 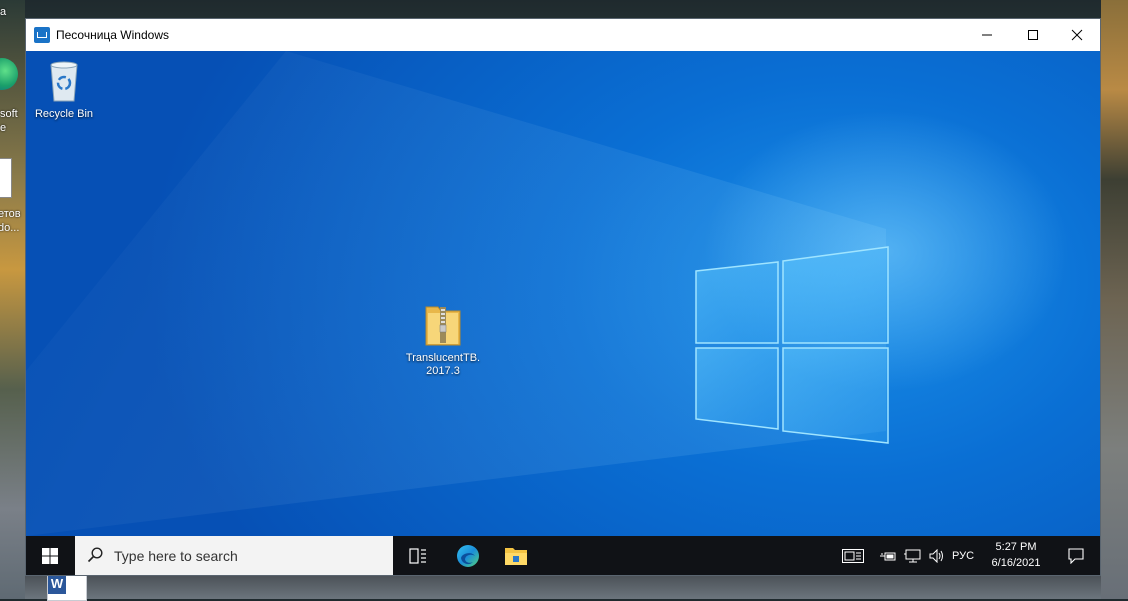 I want to click on maximize-icon, so click(x=1033, y=35).